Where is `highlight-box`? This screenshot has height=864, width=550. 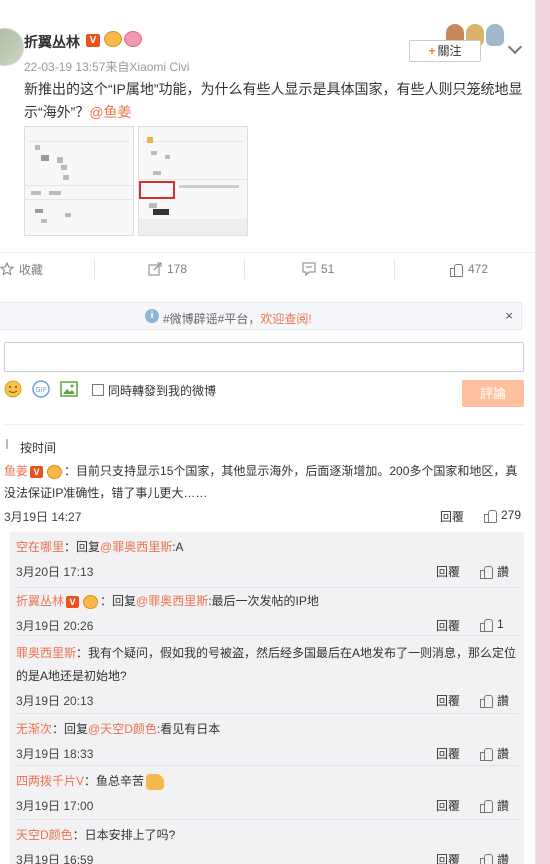
highlight-box is located at coordinates (157, 190).